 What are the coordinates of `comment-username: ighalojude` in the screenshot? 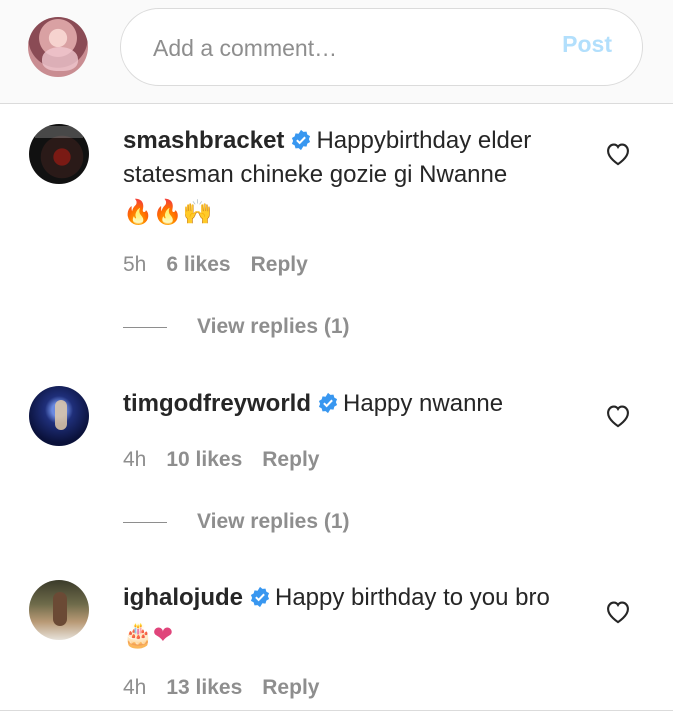 It's located at (183, 597).